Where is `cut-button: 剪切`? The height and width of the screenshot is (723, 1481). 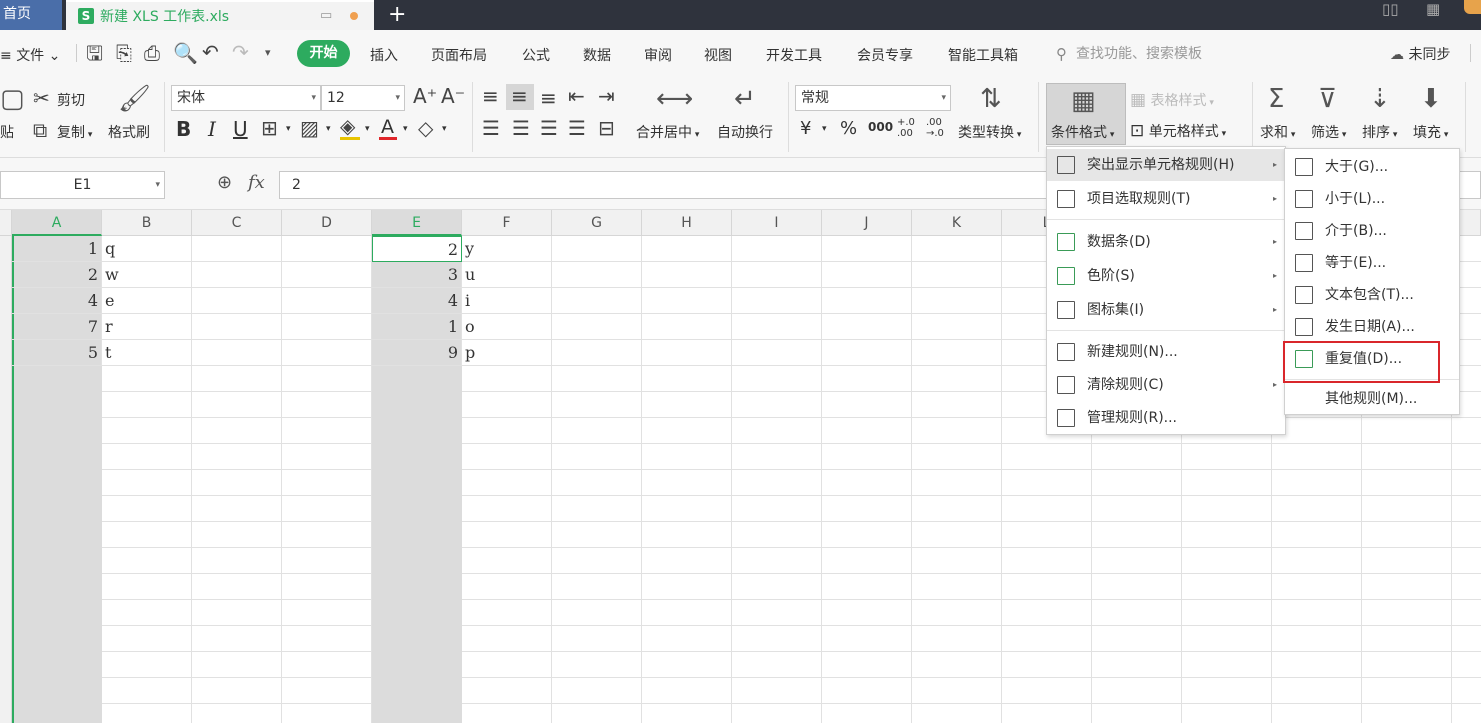
cut-button: 剪切 is located at coordinates (71, 100).